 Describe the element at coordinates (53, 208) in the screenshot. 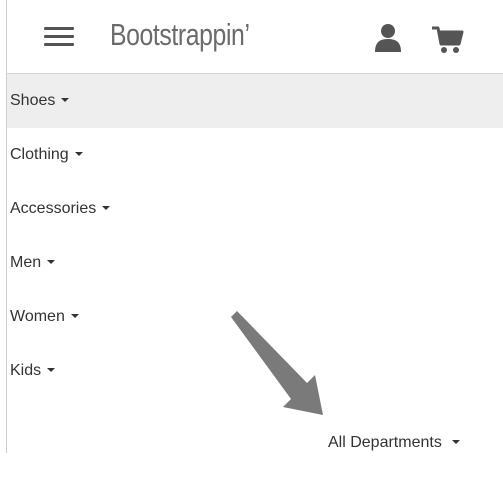

I see `menu-item-label: Accessories` at that location.